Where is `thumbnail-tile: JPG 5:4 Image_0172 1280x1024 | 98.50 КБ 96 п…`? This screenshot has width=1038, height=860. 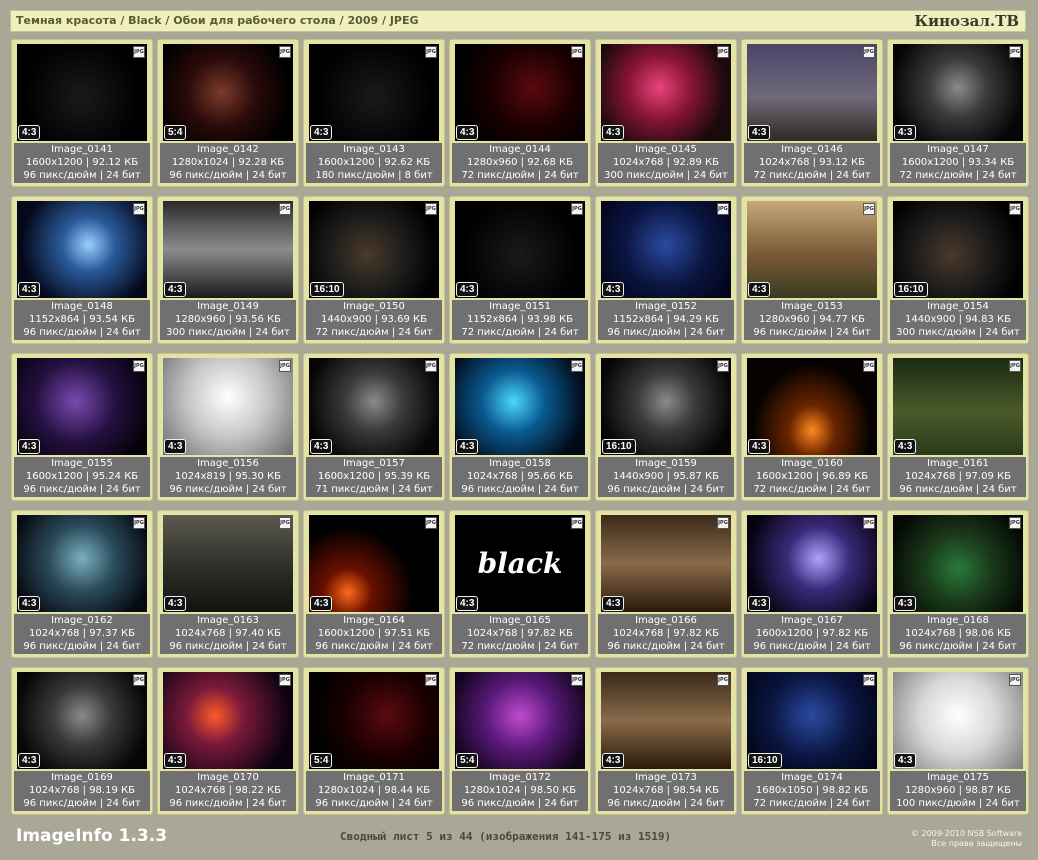 thumbnail-tile: JPG 5:4 Image_0172 1280x1024 | 98.50 КБ 96 п… is located at coordinates (520, 741).